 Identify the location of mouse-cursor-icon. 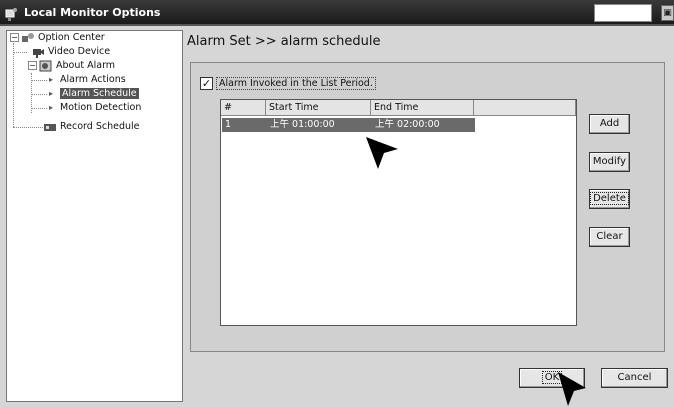
(572, 389).